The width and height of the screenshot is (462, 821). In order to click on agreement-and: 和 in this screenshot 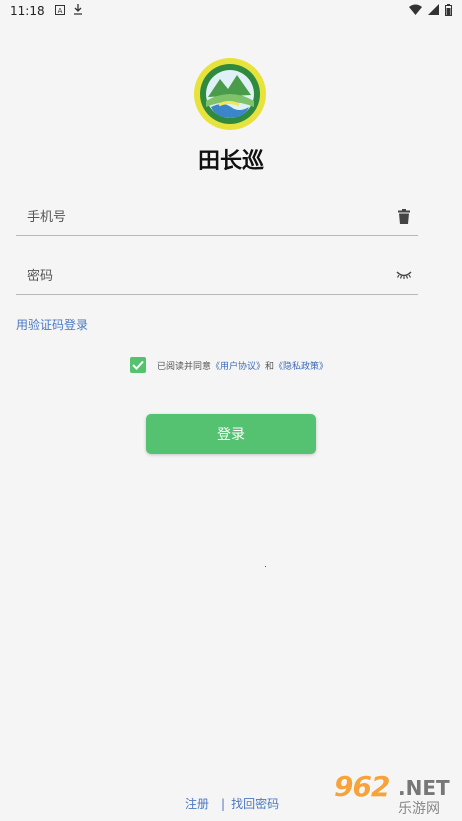, I will do `click(270, 366)`.